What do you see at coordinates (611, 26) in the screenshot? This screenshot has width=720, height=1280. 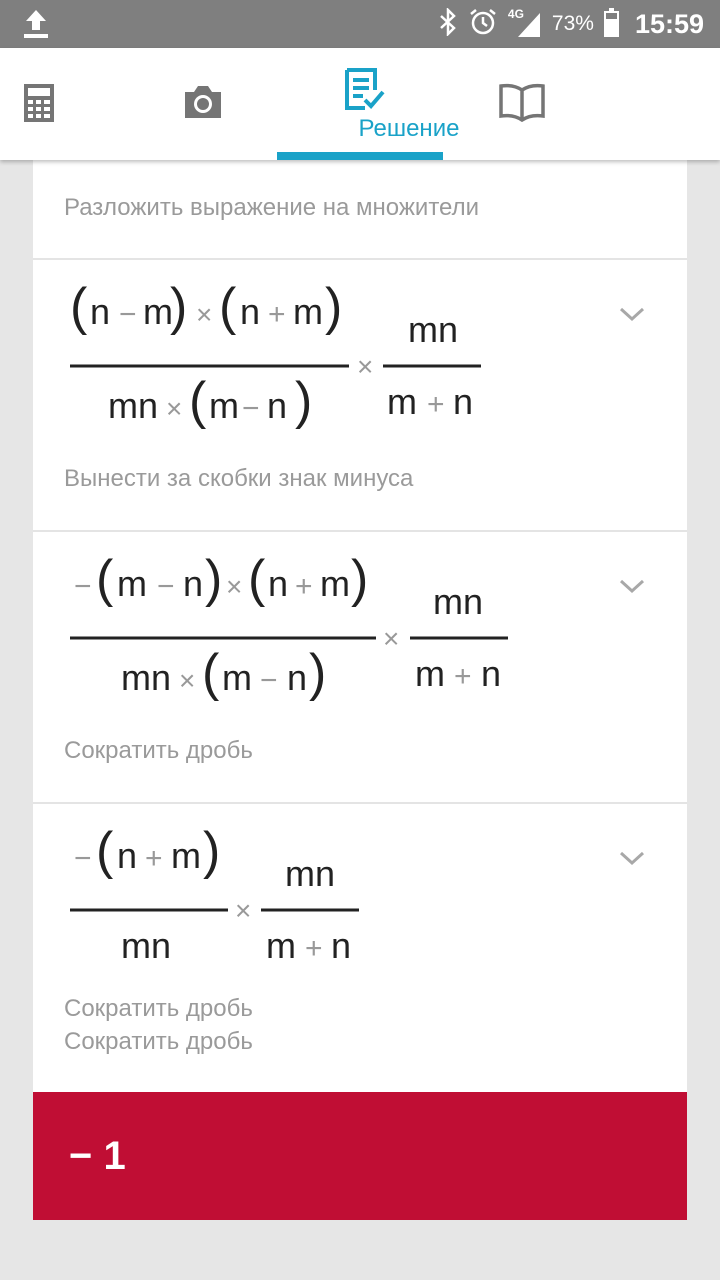 I see `battery-fill` at bounding box center [611, 26].